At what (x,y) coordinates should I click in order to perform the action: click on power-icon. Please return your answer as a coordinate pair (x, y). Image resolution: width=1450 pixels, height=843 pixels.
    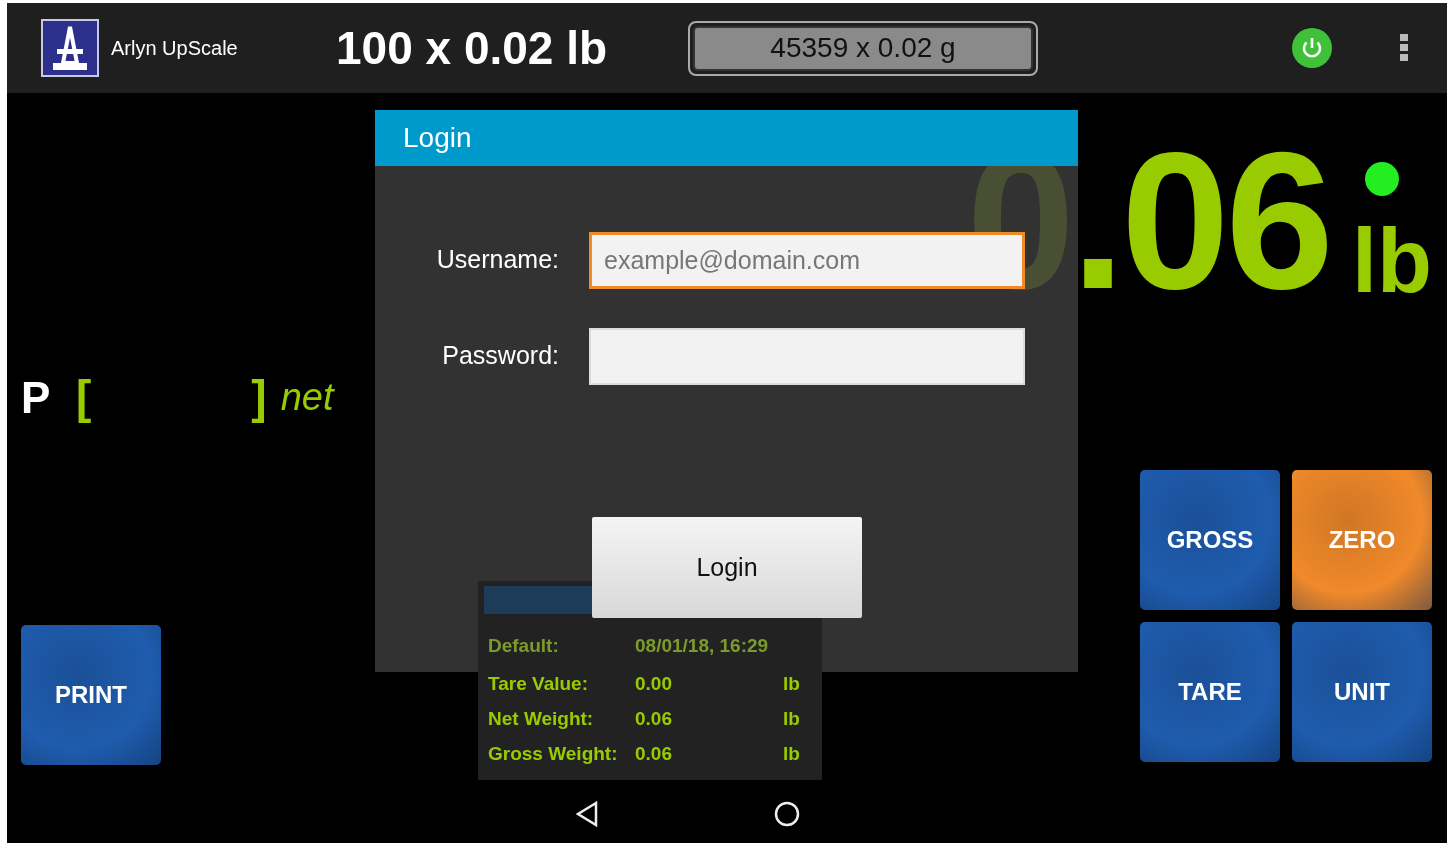
    Looking at the image, I should click on (1312, 48).